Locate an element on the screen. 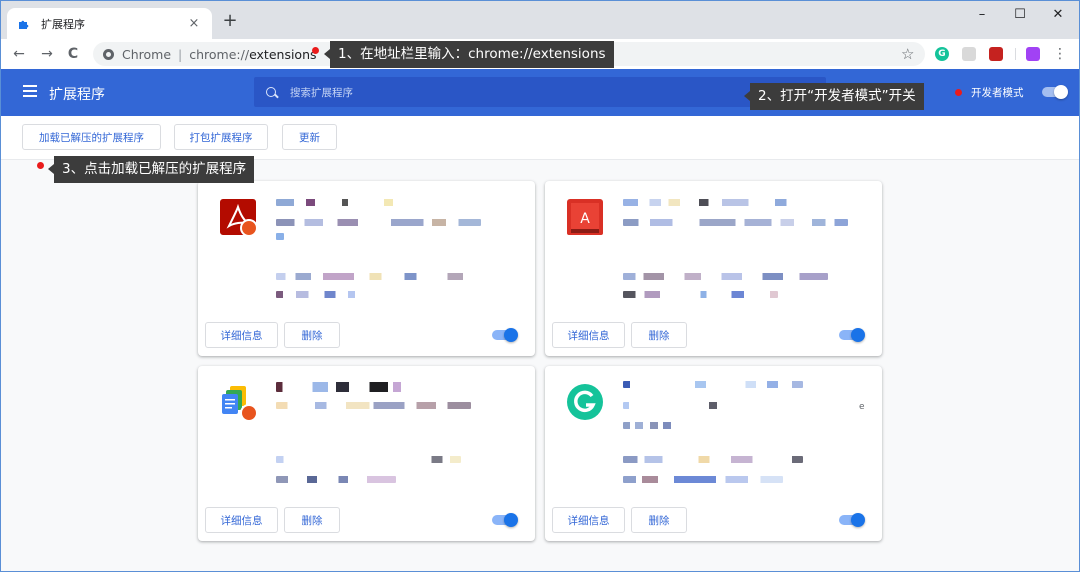  hamburger-menu-icon is located at coordinates (30, 91).